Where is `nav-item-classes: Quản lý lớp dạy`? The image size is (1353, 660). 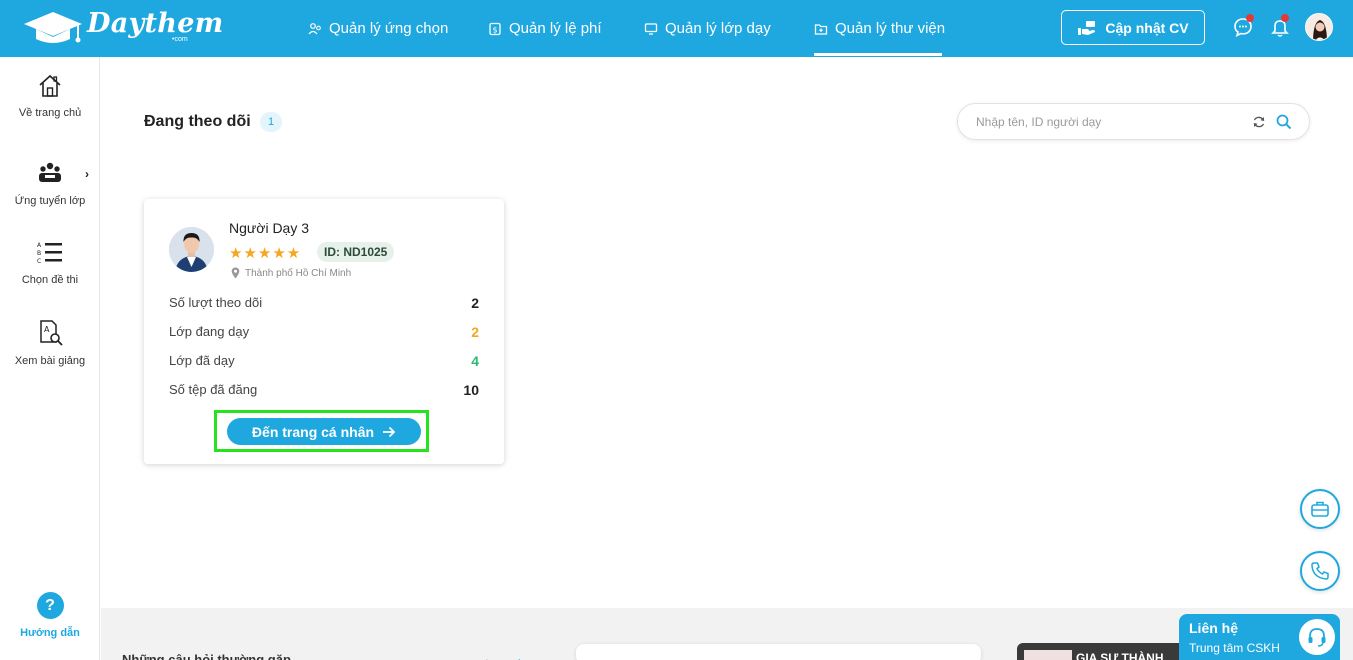
nav-item-classes: Quản lý lớp dạy is located at coordinates (707, 28).